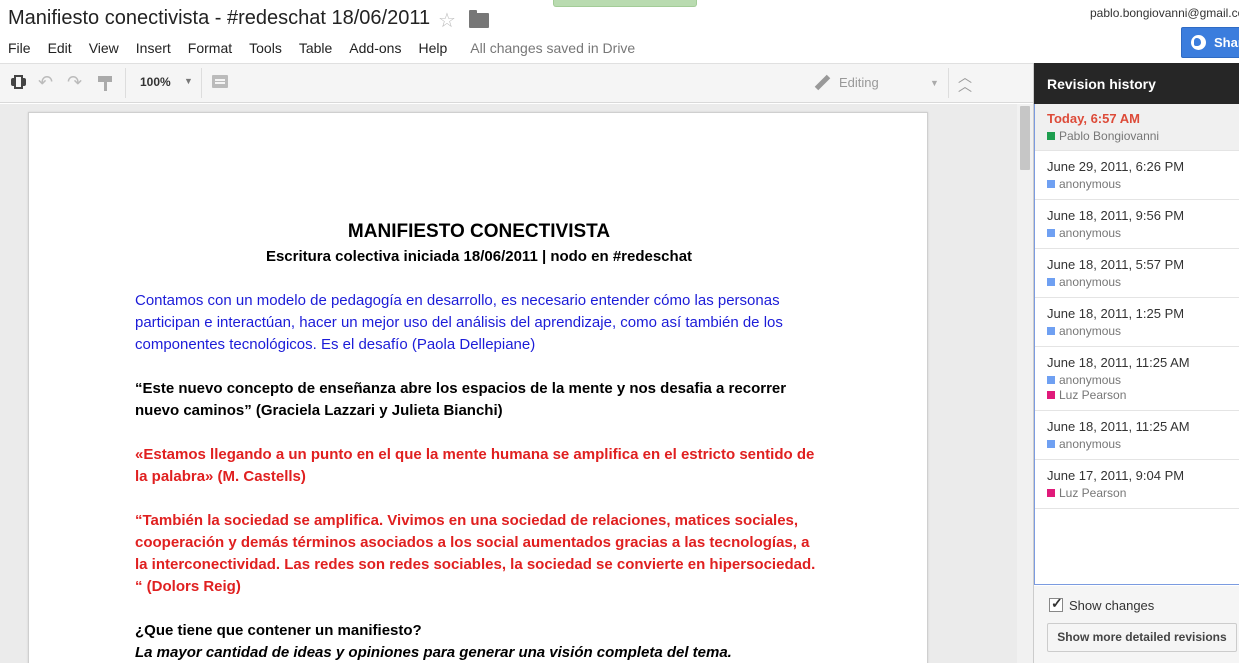  I want to click on author-name: Pablo Bongiovanni, so click(1109, 136).